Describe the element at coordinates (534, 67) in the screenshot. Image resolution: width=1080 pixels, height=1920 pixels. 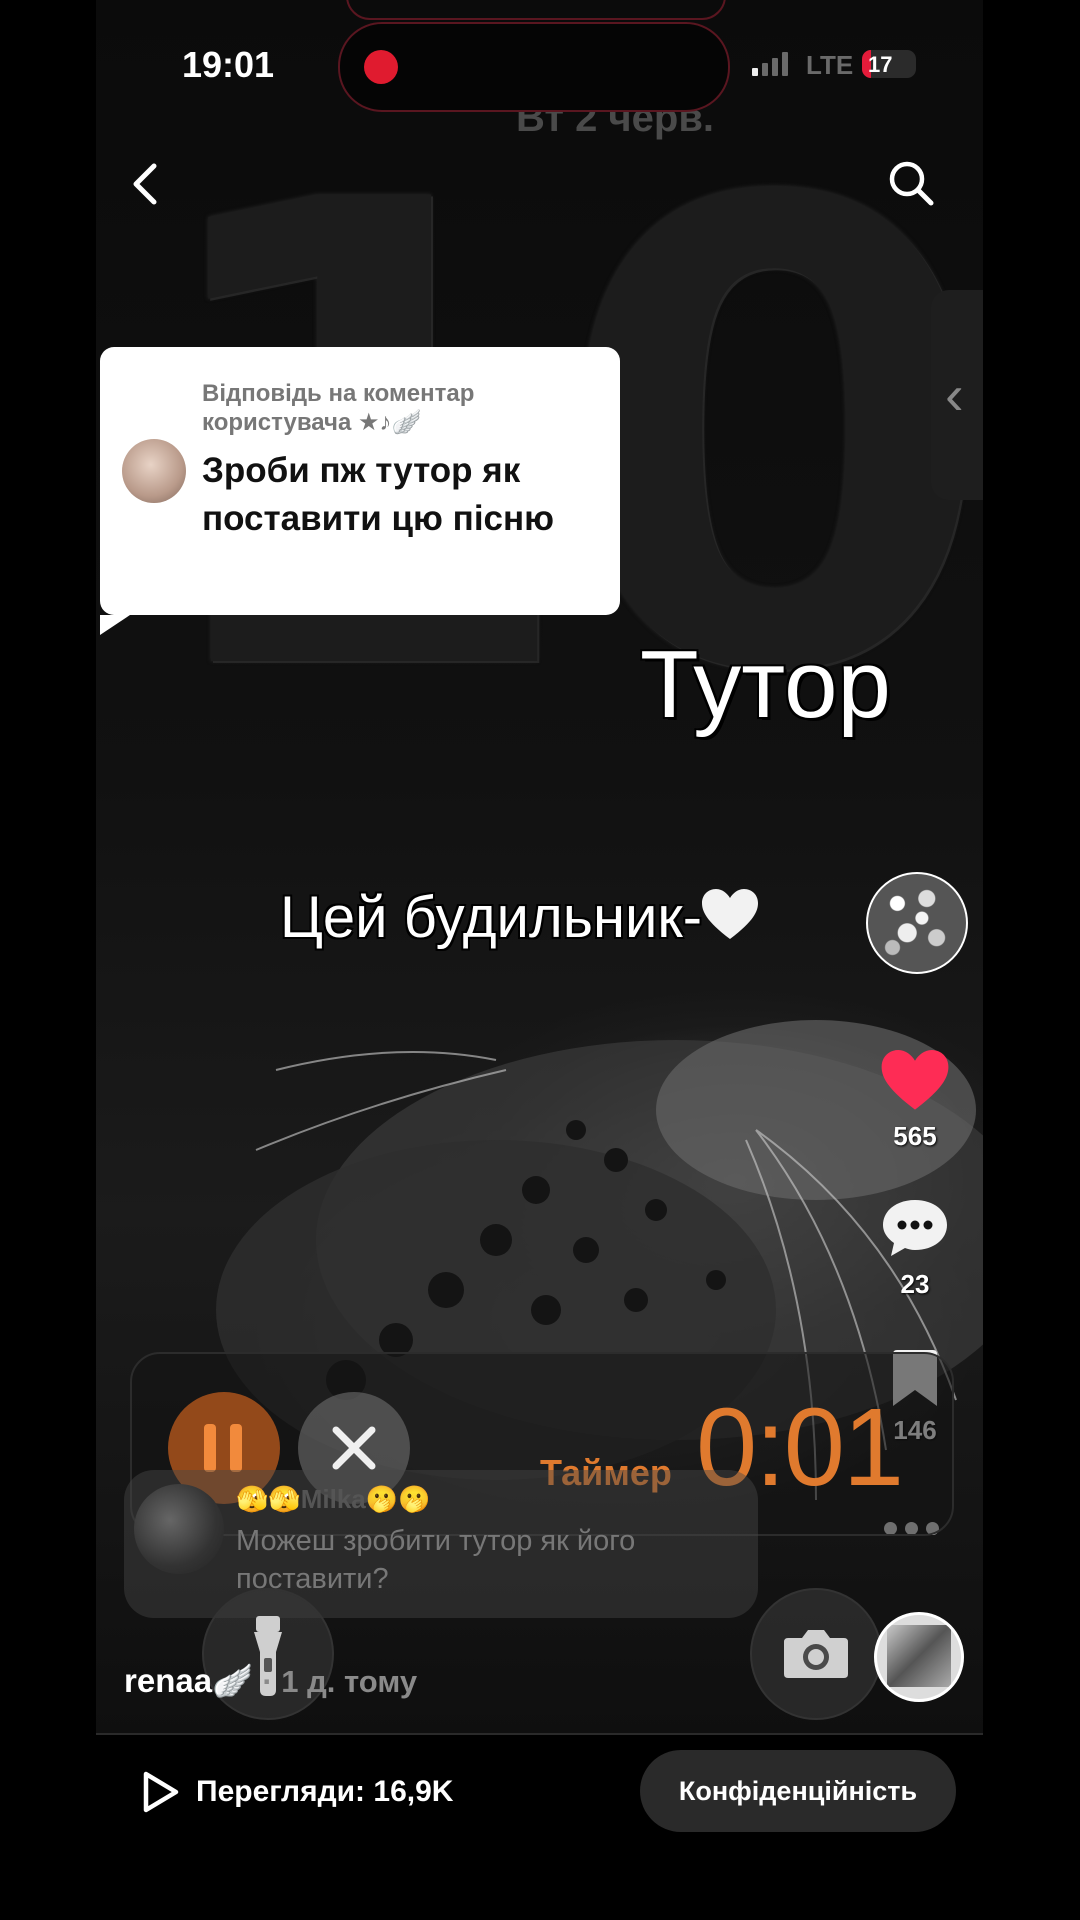
I see `dynamic-island` at that location.